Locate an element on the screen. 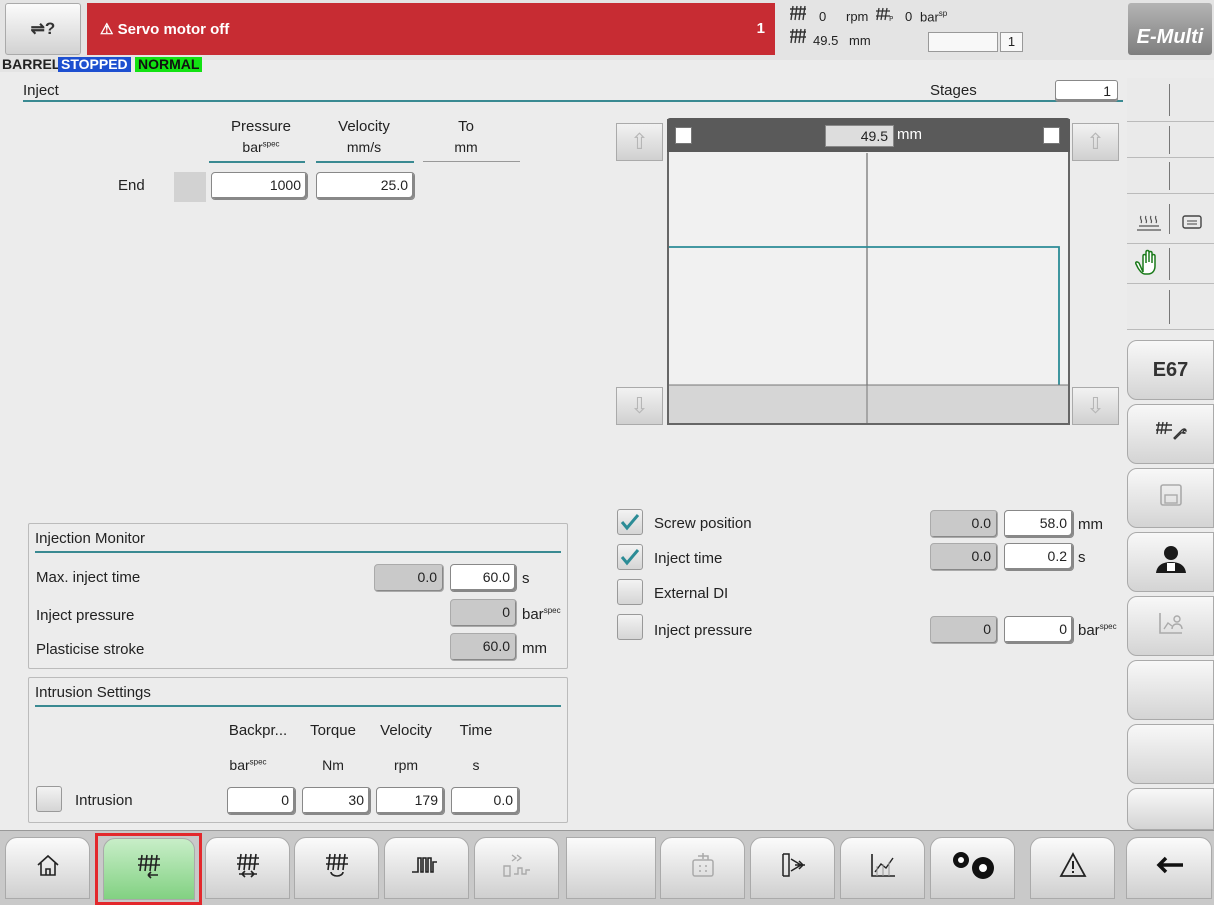 Image resolution: width=1214 pixels, height=905 pixels. intrusion-time-input: 0.0 is located at coordinates (485, 801).